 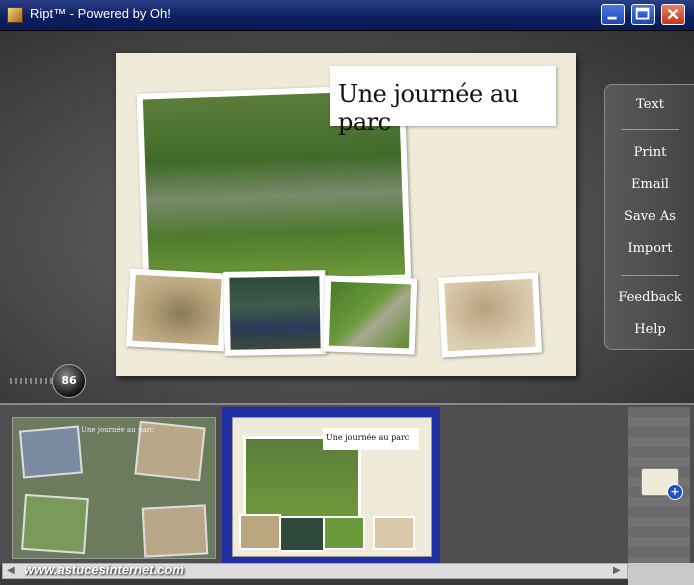 What do you see at coordinates (11, 570) in the screenshot?
I see `scroll-left-icon: ◀` at bounding box center [11, 570].